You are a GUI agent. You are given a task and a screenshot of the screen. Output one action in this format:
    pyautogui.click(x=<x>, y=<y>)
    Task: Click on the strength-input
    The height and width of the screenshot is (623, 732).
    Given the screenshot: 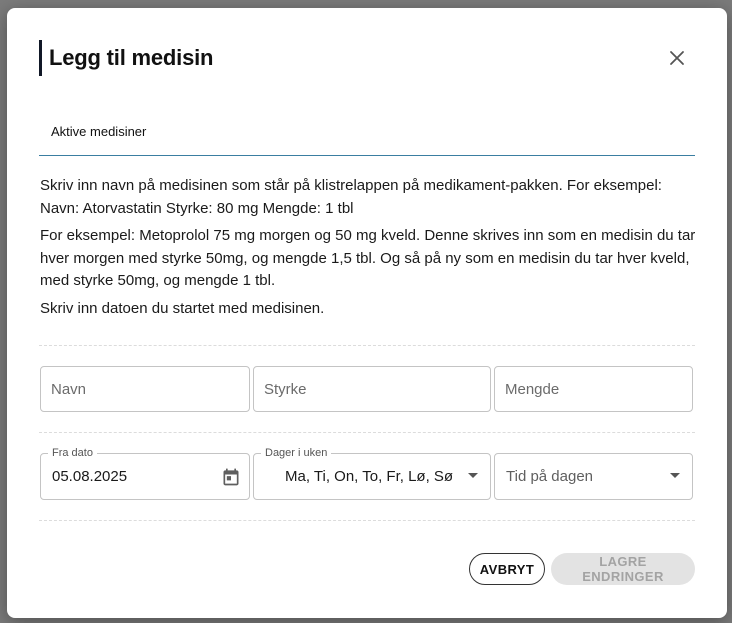 What is the action you would take?
    pyautogui.click(x=372, y=389)
    